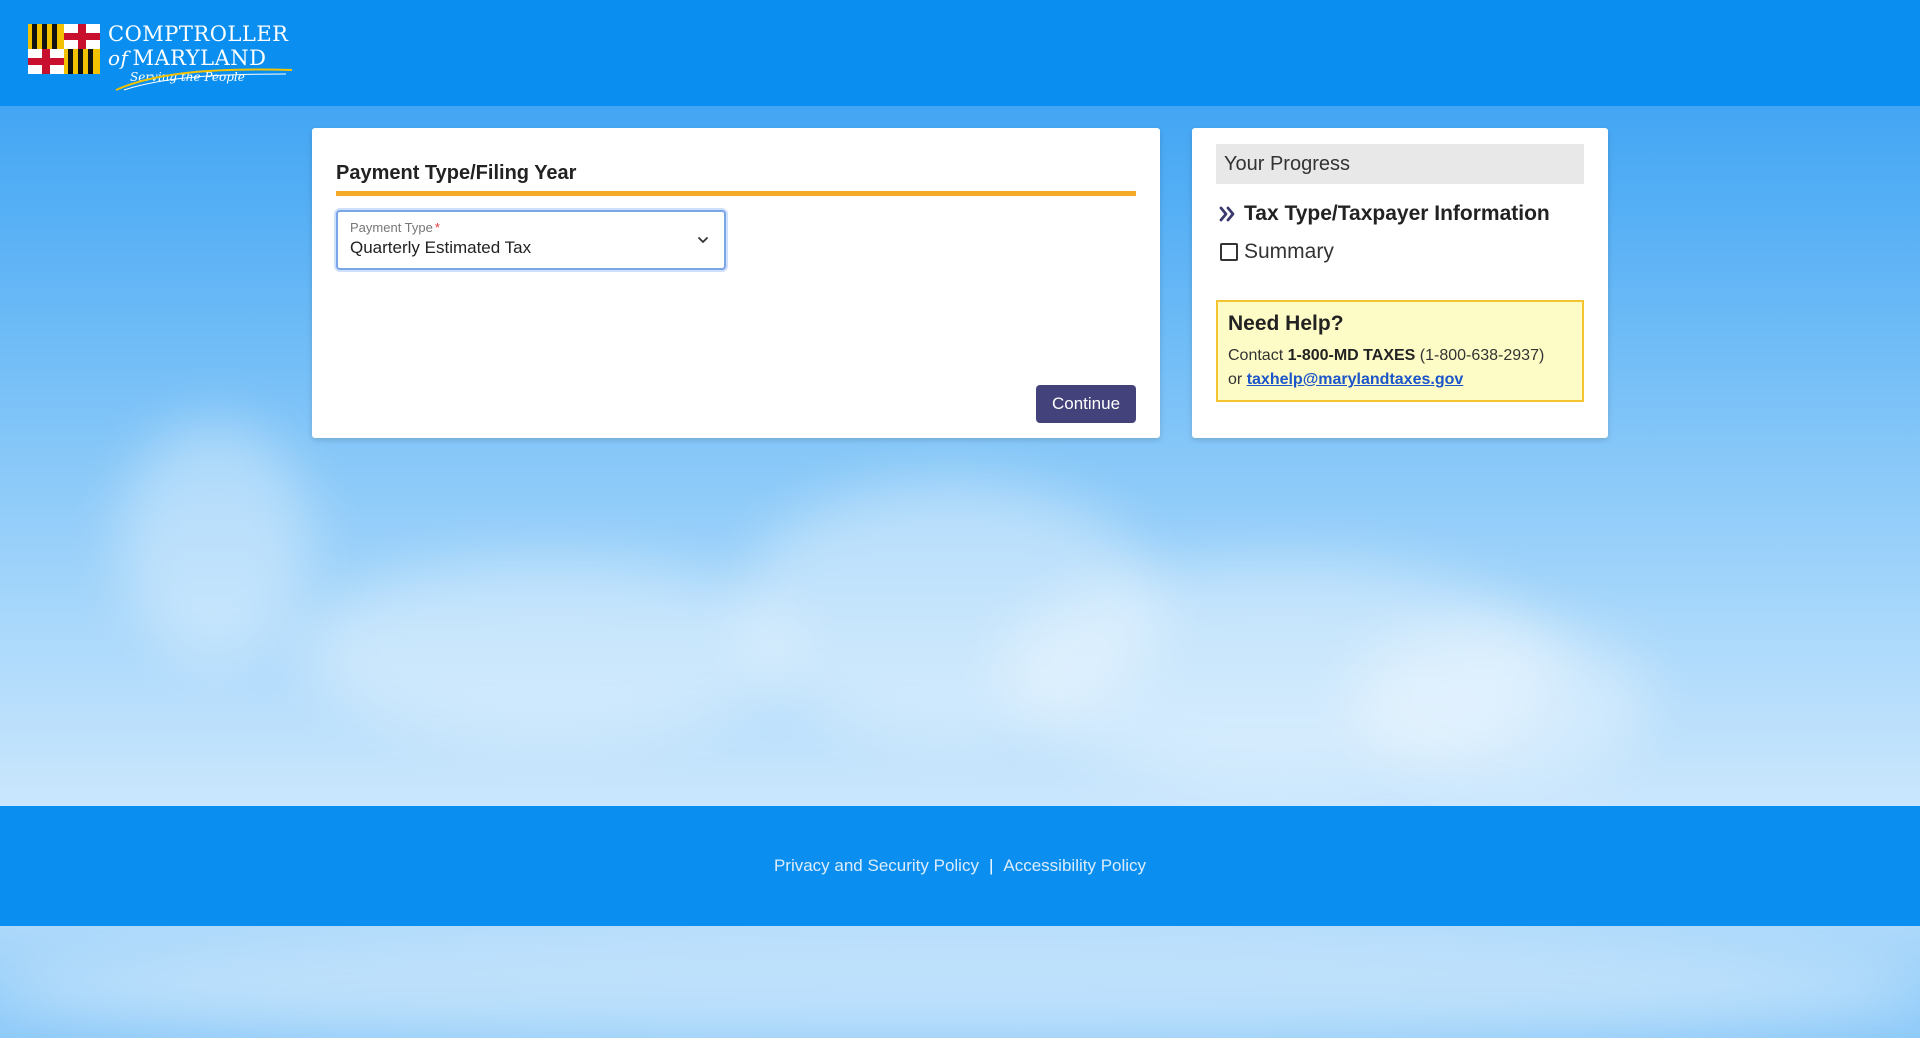  I want to click on progress-heading: Your Progress, so click(1400, 164).